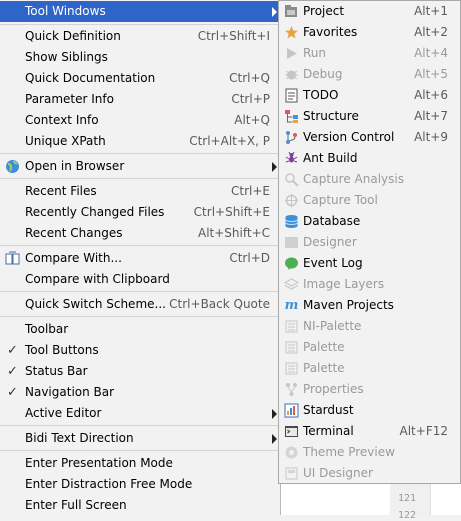 Image resolution: width=461 pixels, height=521 pixels. Describe the element at coordinates (65, 141) in the screenshot. I see `menu-item-label: Unique XPath` at that location.